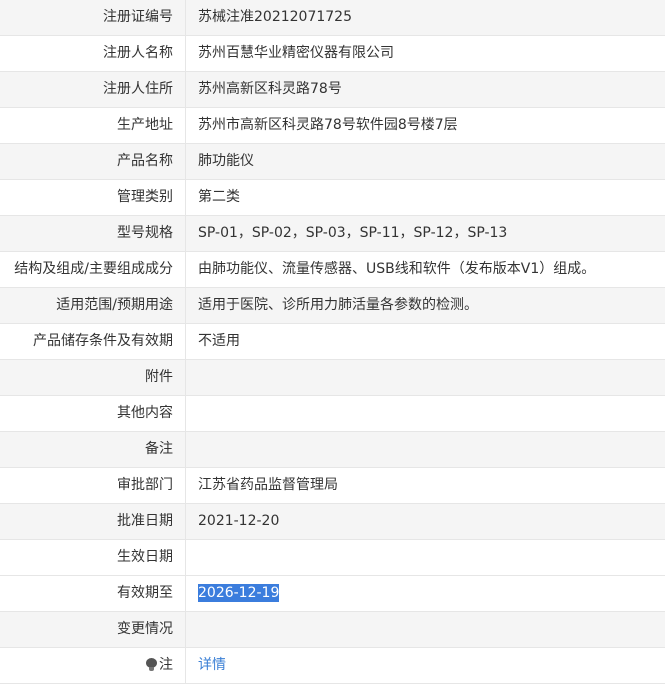 The image size is (665, 690). Describe the element at coordinates (145, 485) in the screenshot. I see `field-label: 审批部门` at that location.